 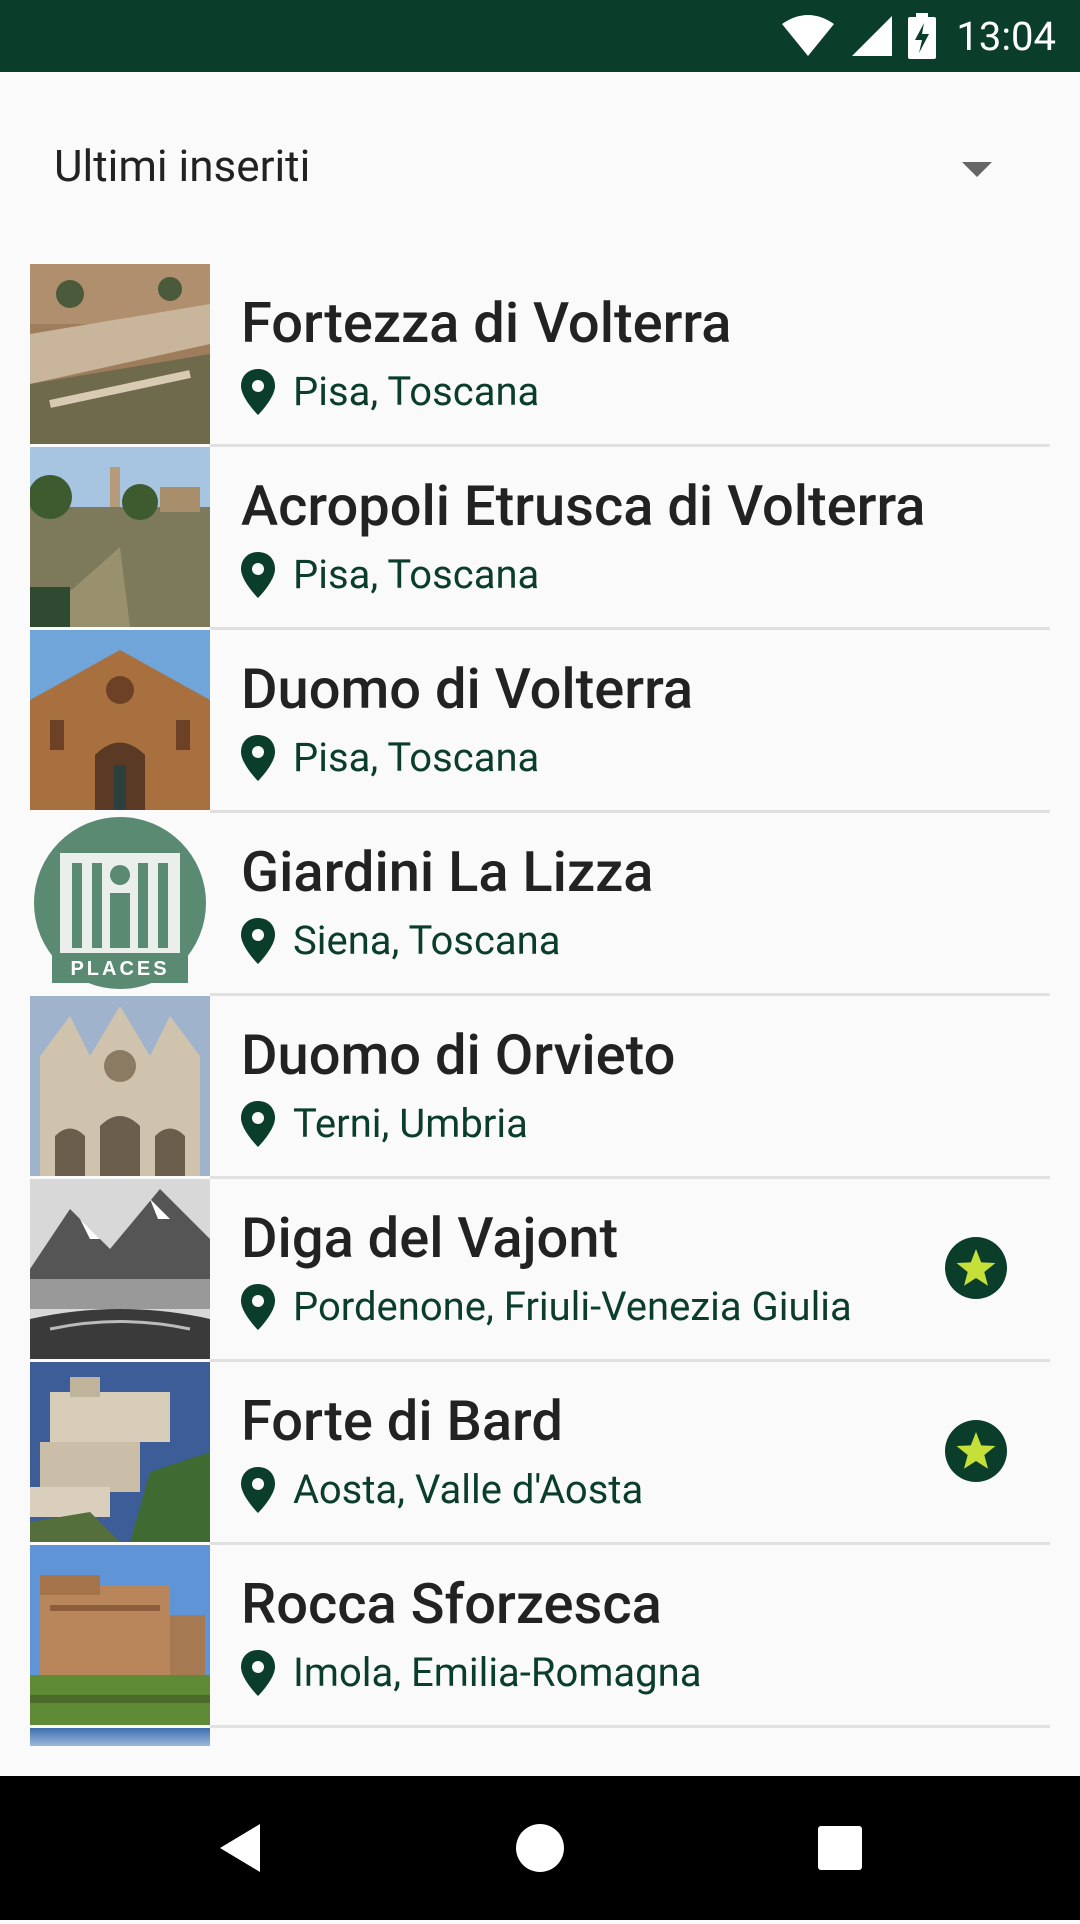 I want to click on back-icon, so click(x=240, y=1848).